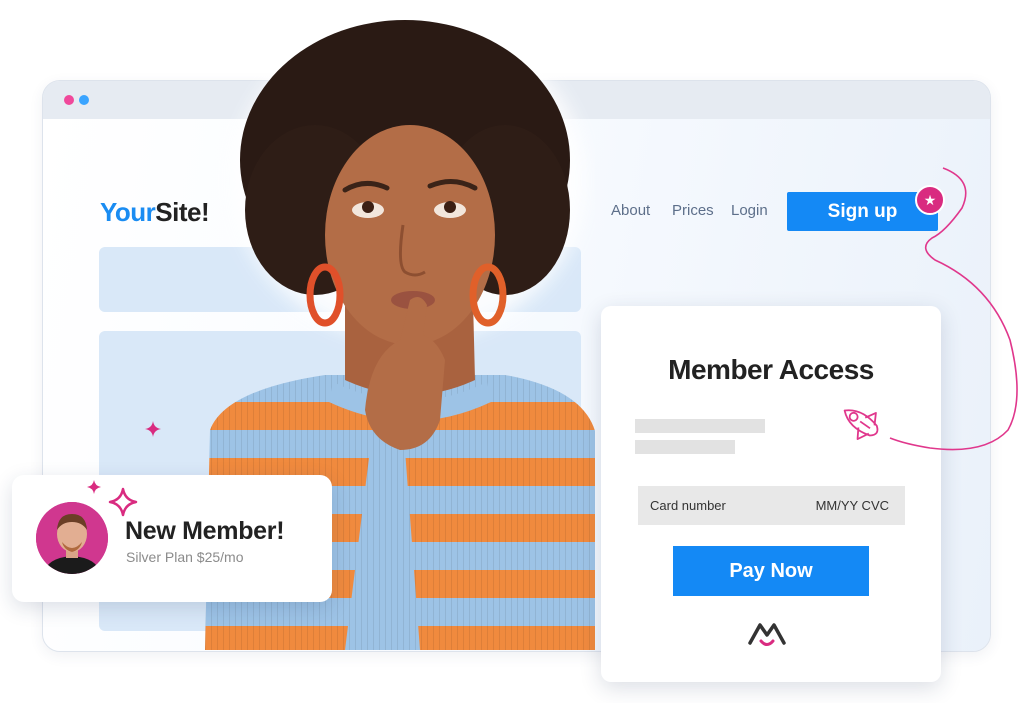 This screenshot has width=1024, height=703. Describe the element at coordinates (185, 557) in the screenshot. I see `new-member-plan: Silver Plan $25/mo` at that location.